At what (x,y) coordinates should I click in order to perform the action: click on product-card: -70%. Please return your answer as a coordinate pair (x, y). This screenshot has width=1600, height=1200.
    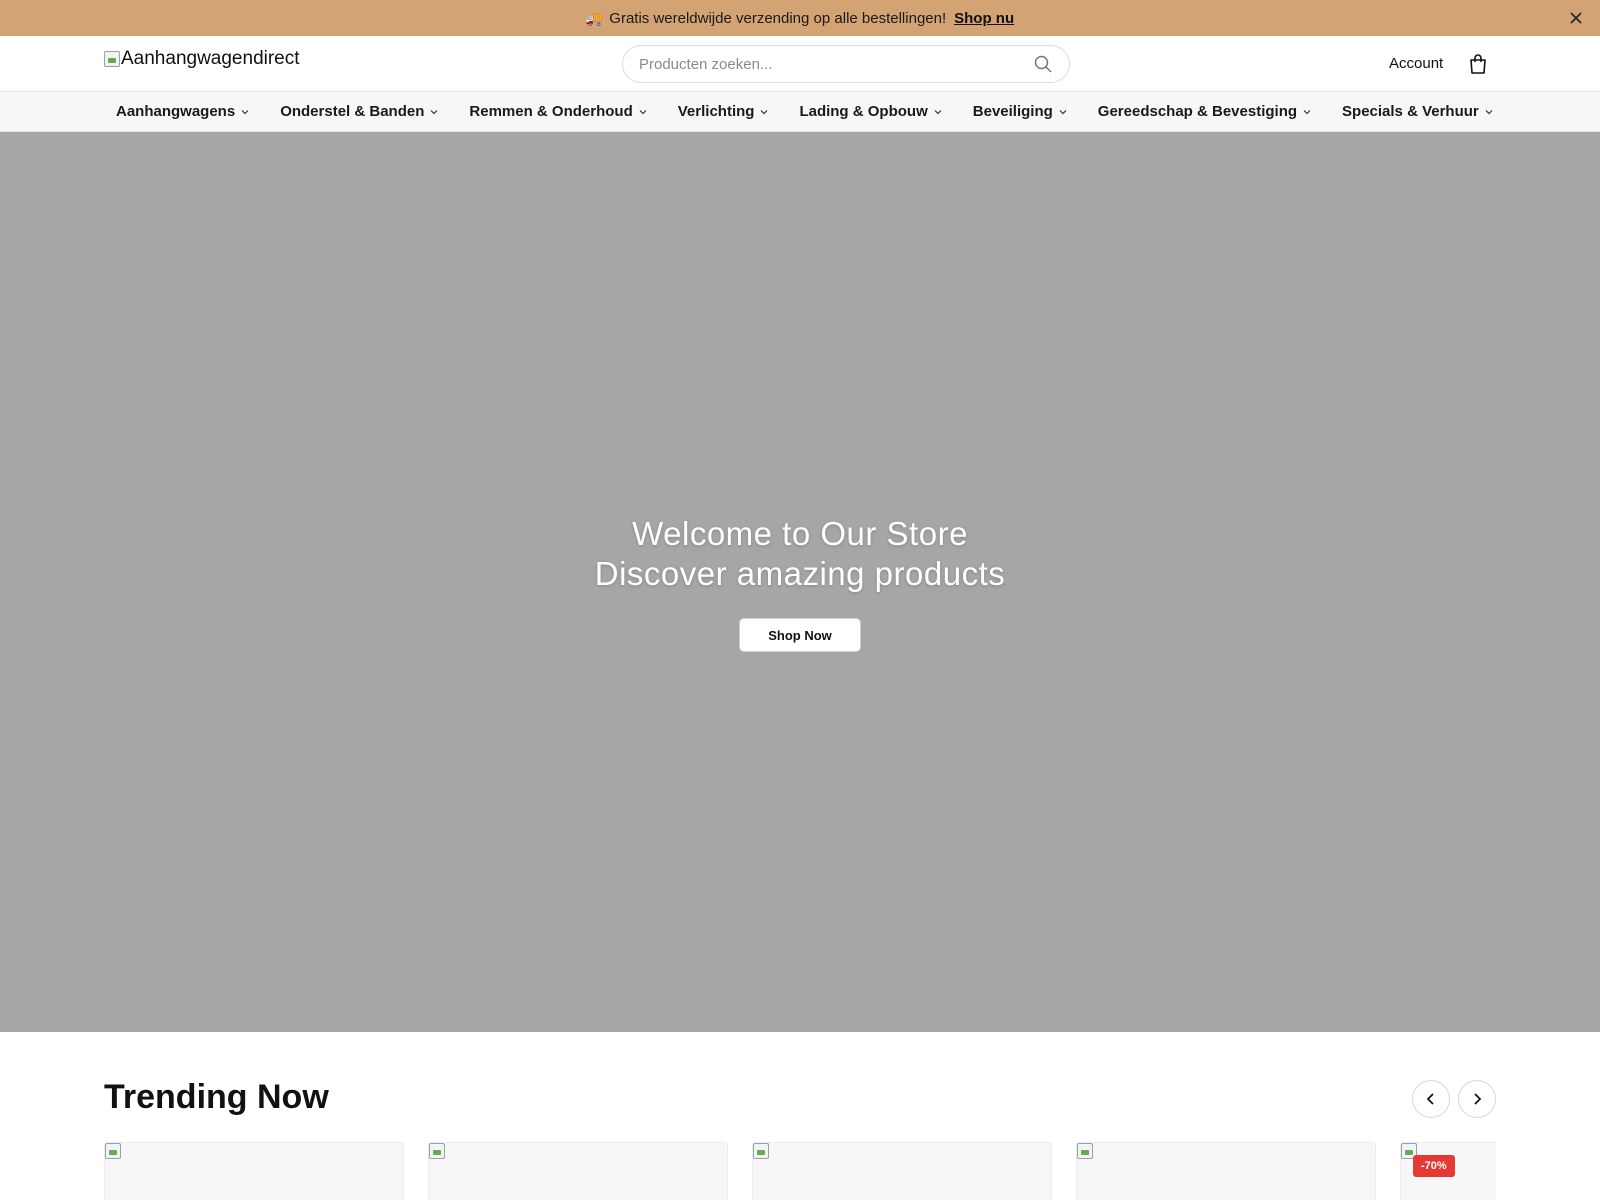
    Looking at the image, I should click on (1448, 1171).